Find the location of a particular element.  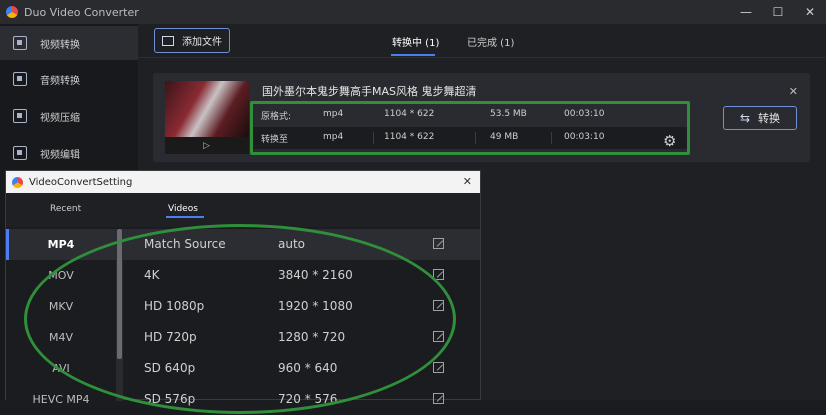

format-list-scrollbar is located at coordinates (119, 315).